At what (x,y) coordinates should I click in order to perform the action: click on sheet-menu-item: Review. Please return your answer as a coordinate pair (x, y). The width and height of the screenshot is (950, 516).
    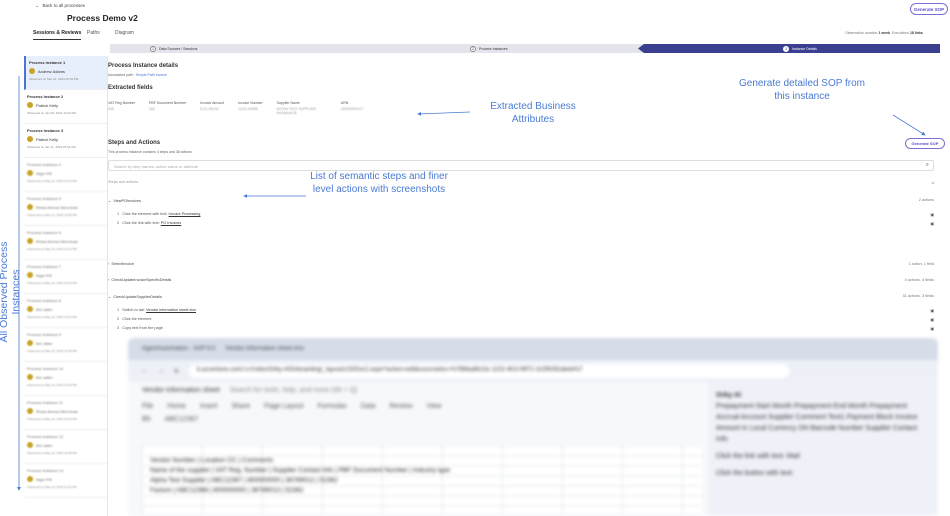
    Looking at the image, I should click on (401, 406).